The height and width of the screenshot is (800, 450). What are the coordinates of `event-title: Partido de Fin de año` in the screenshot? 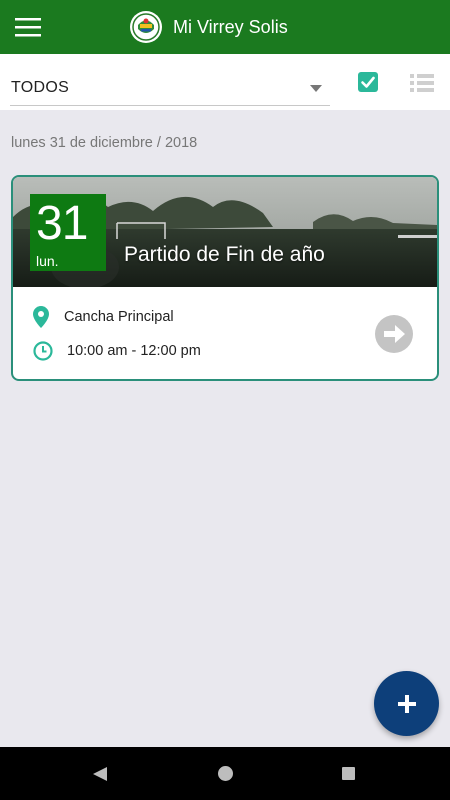 It's located at (224, 254).